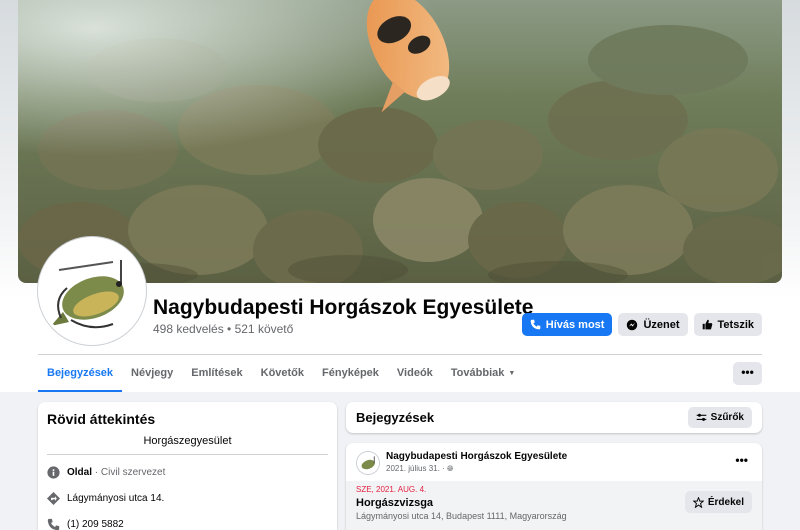  What do you see at coordinates (735, 324) in the screenshot?
I see `like-label: Tetszik` at bounding box center [735, 324].